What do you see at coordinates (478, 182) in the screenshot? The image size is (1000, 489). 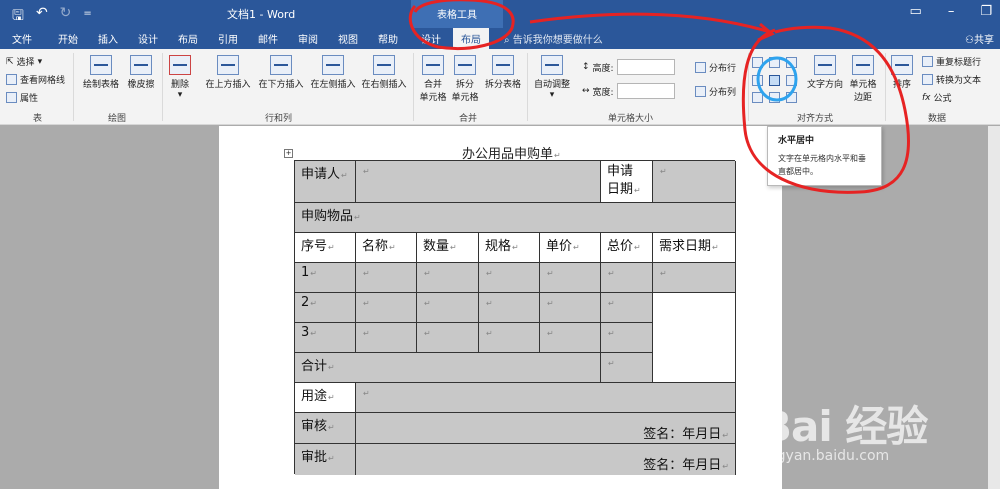 I see `applicant-value: ↵` at bounding box center [478, 182].